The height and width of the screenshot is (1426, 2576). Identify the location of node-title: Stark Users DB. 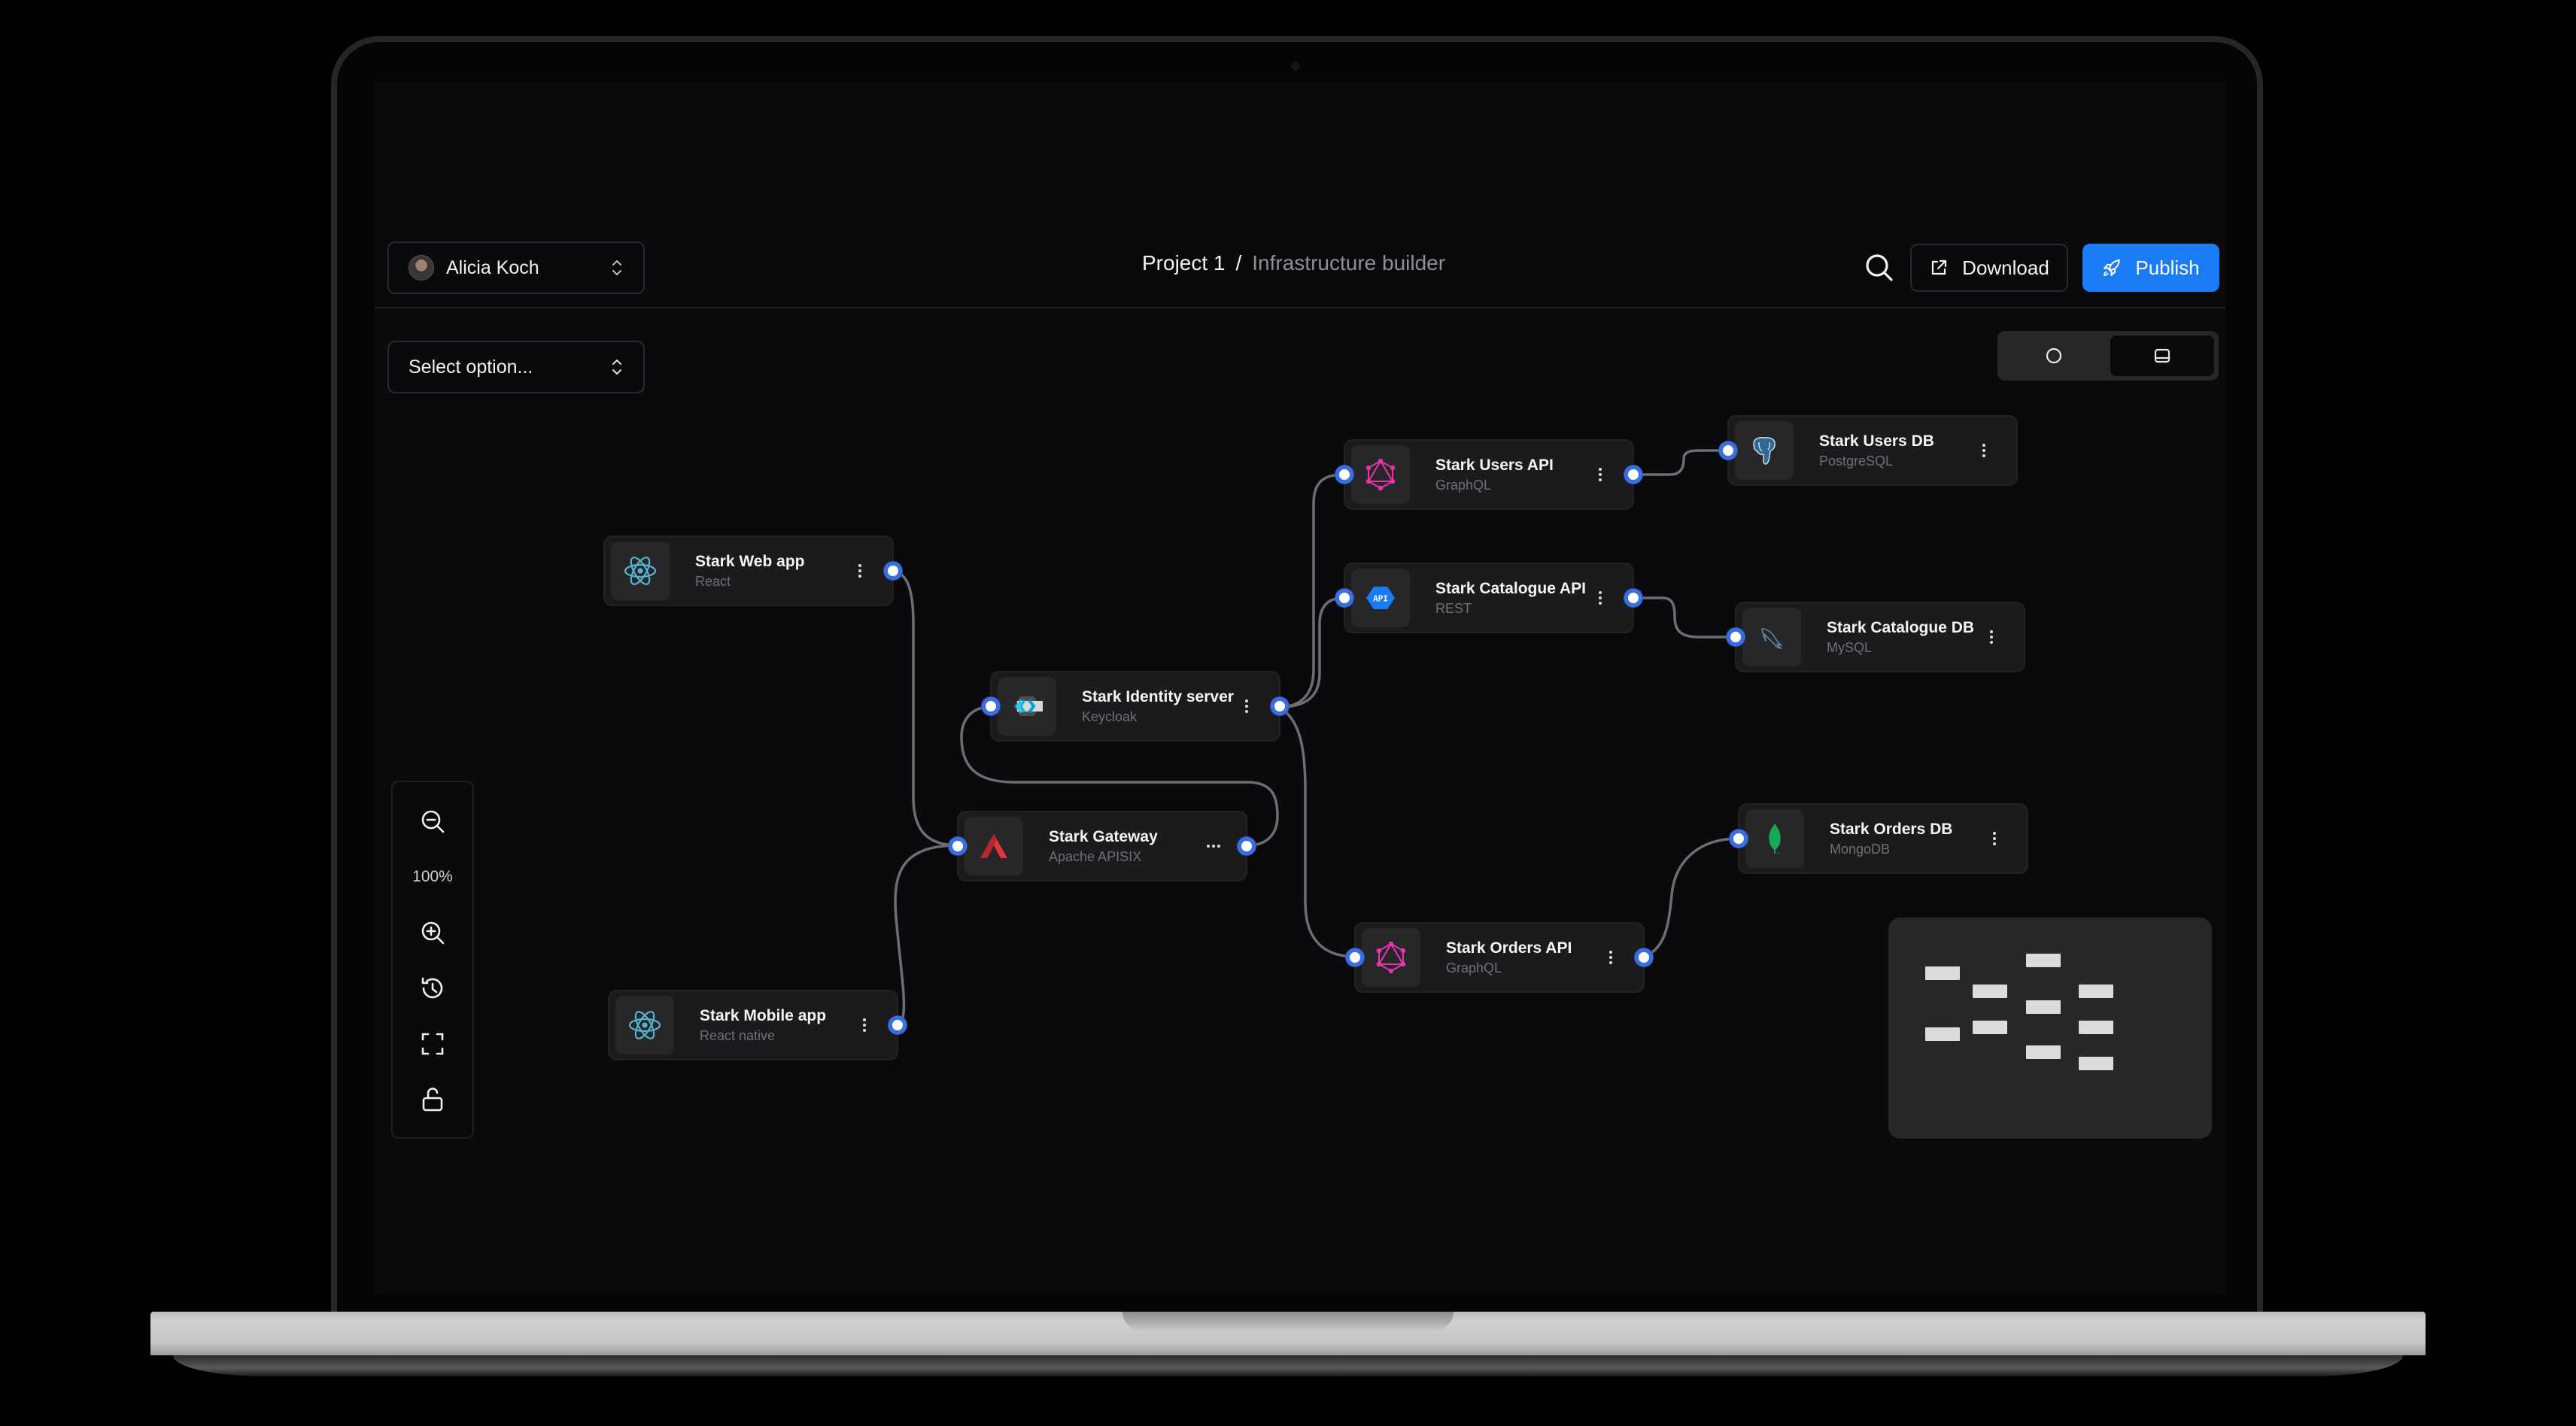
(1877, 441).